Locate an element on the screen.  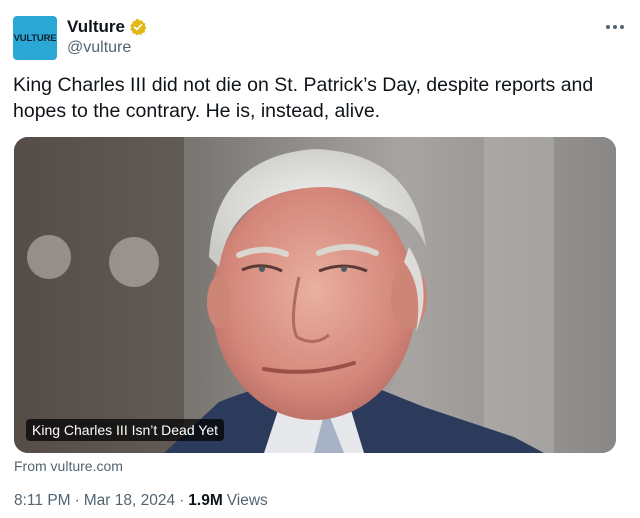
views-label: Views is located at coordinates (247, 500).